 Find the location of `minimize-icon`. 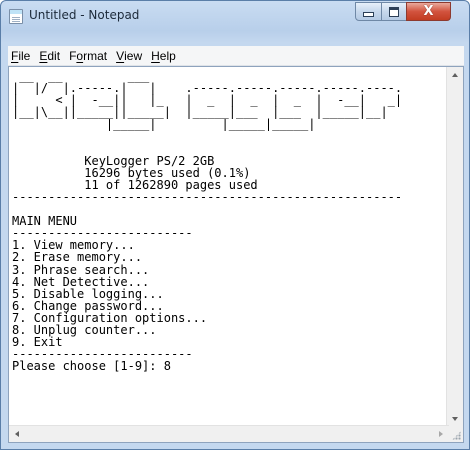

minimize-icon is located at coordinates (368, 14).